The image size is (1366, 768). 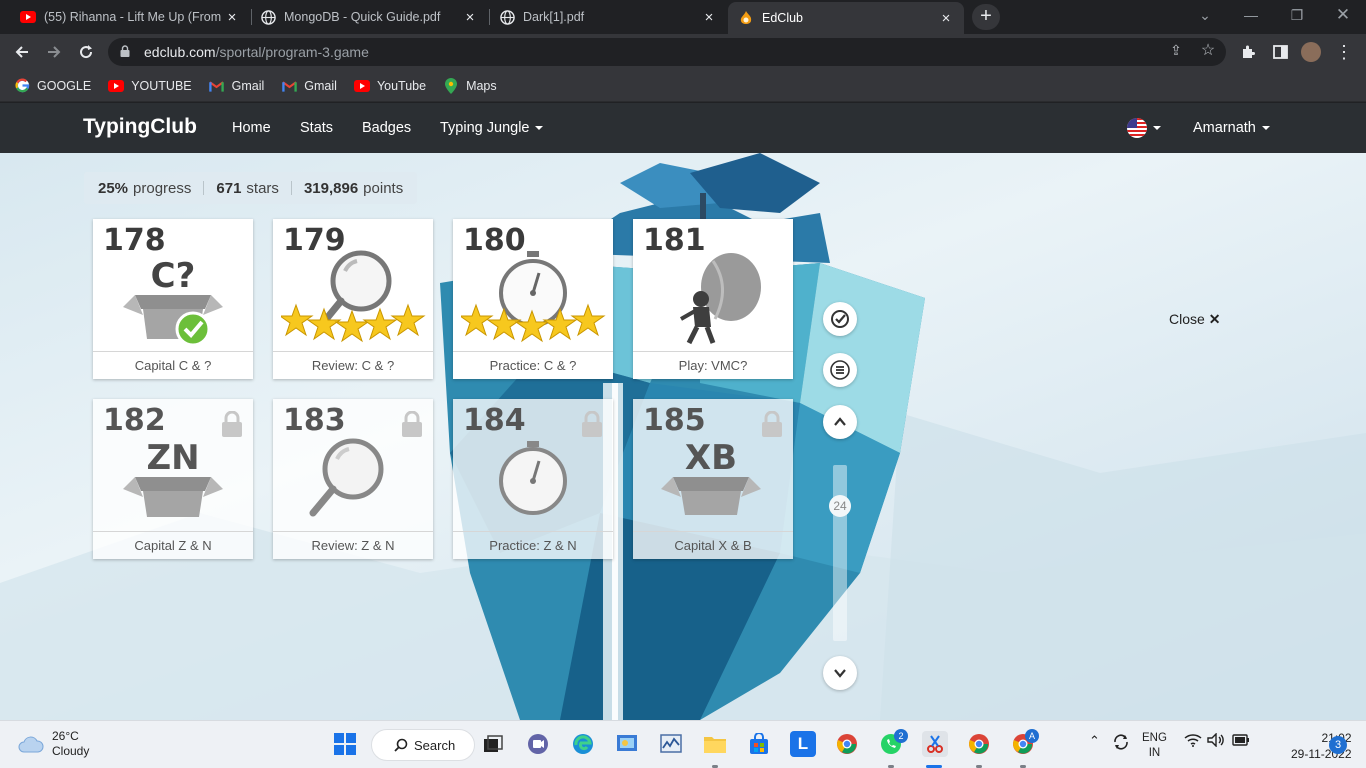 I want to click on notification-count-badge: 3, so click(x=1338, y=745).